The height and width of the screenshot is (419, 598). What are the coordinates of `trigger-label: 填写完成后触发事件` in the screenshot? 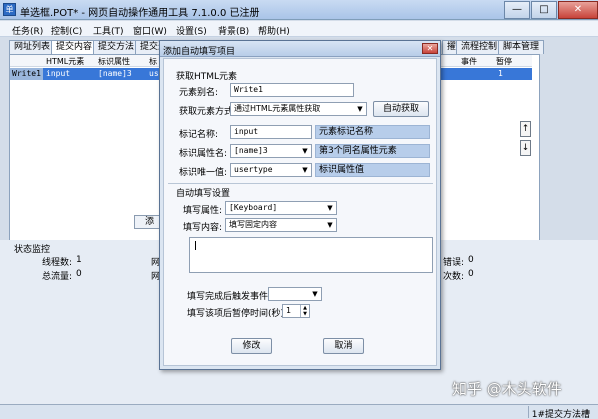 It's located at (228, 297).